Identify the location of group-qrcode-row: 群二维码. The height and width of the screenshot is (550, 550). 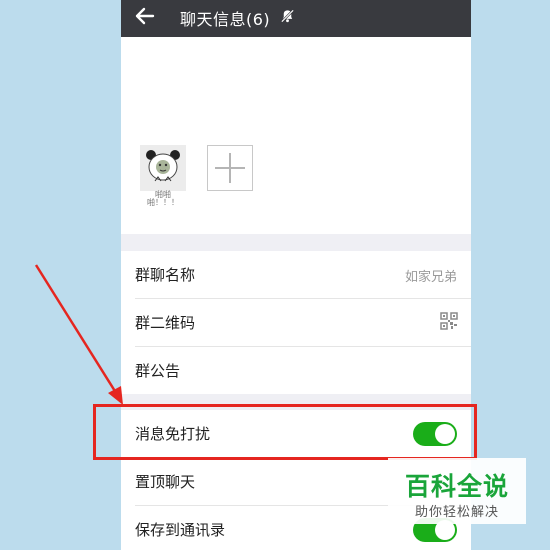
(303, 323).